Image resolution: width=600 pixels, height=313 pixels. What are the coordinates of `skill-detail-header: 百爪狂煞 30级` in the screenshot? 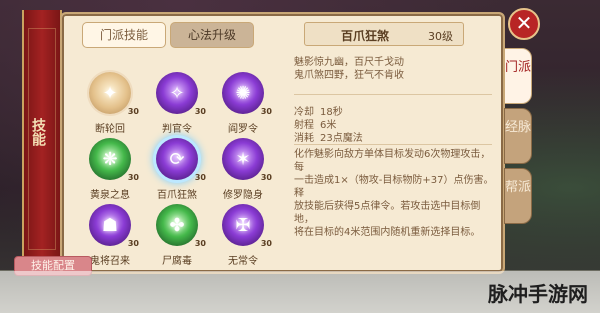 It's located at (384, 34).